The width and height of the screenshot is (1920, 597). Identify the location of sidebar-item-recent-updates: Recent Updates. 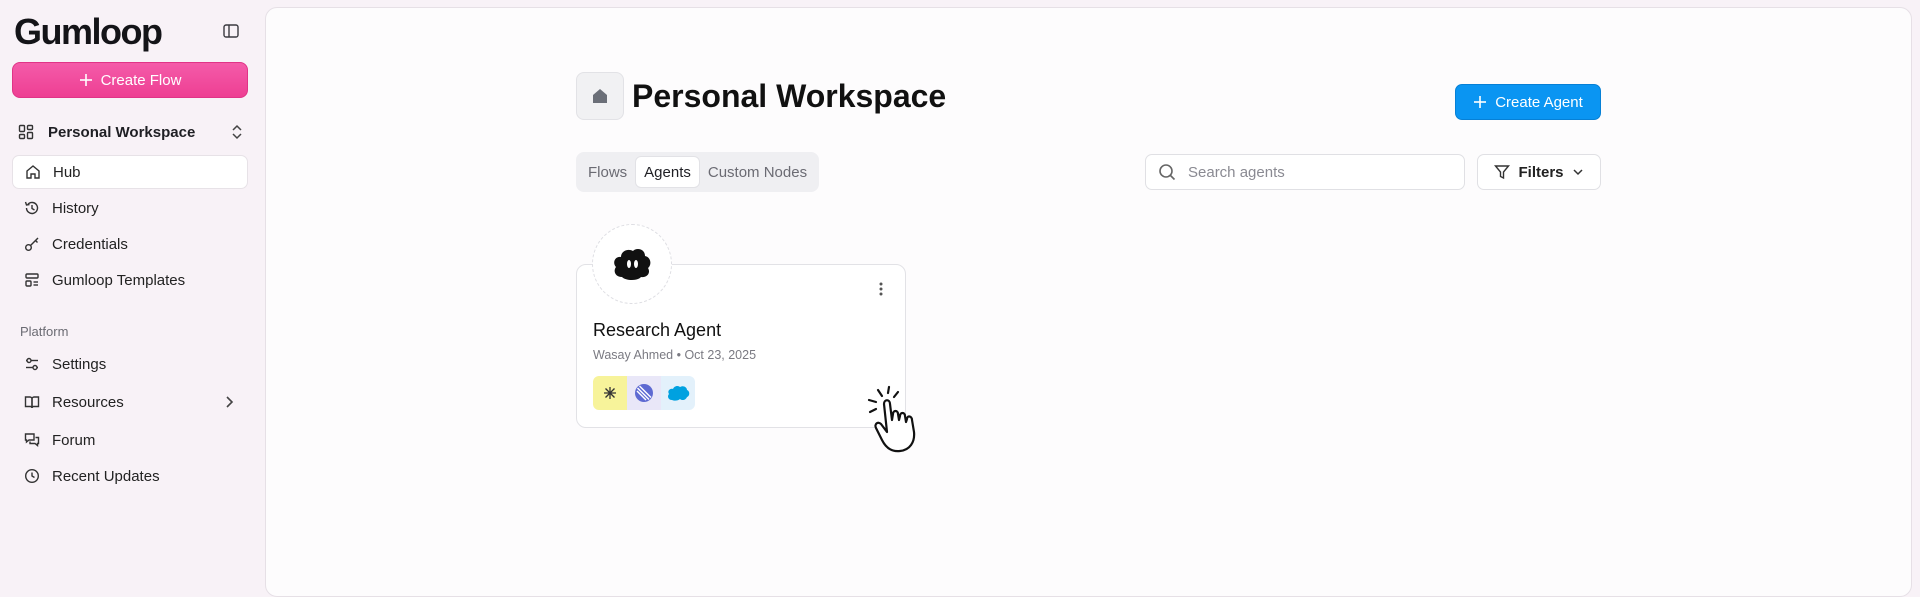
(130, 476).